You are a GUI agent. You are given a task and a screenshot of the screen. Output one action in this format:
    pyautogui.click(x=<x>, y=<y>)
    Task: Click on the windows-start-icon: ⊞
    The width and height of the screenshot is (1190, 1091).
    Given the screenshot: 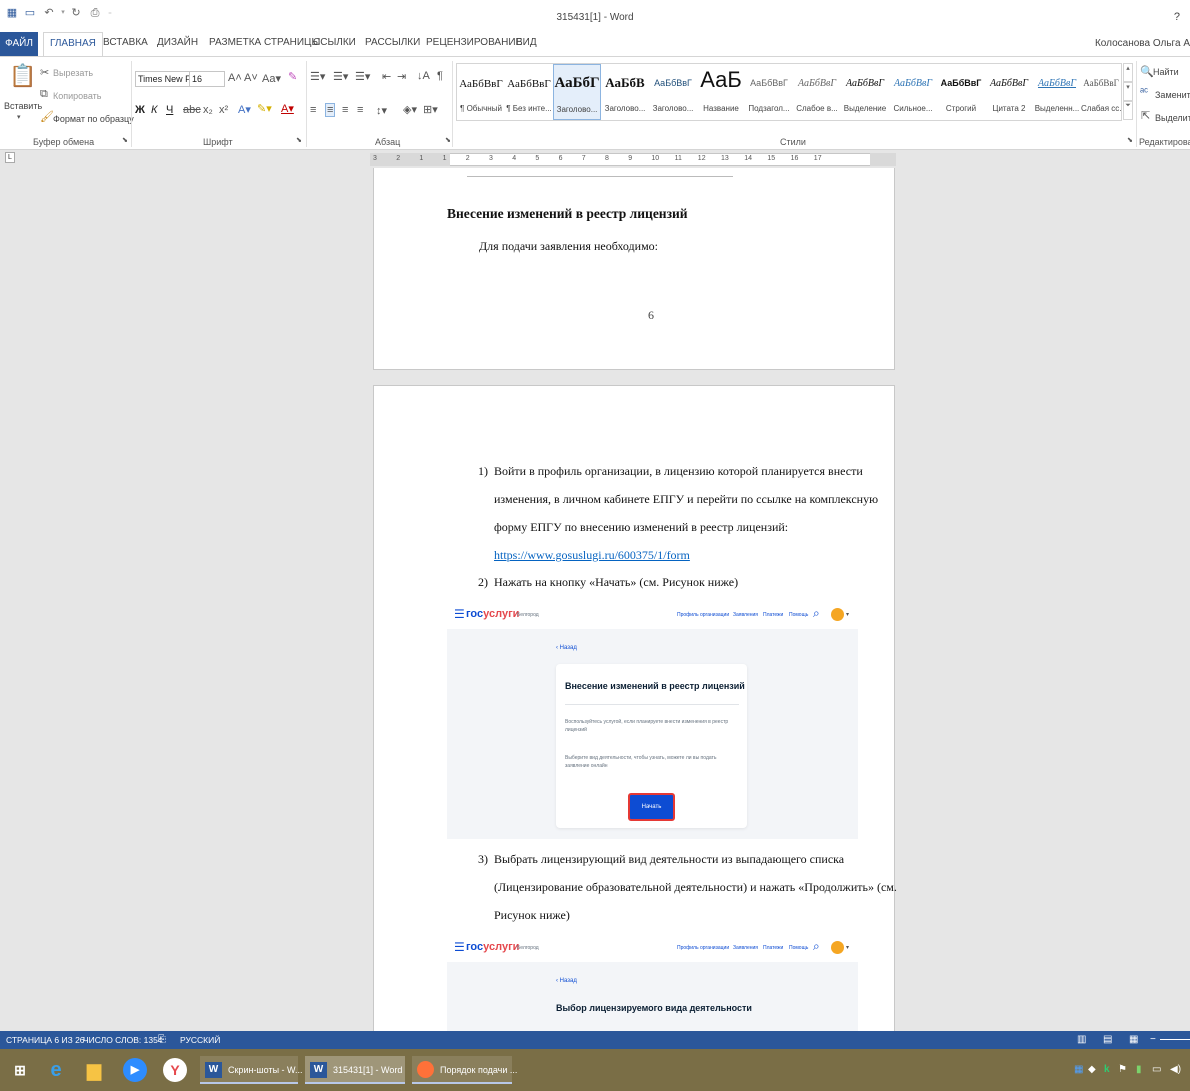 What is the action you would take?
    pyautogui.click(x=20, y=1070)
    